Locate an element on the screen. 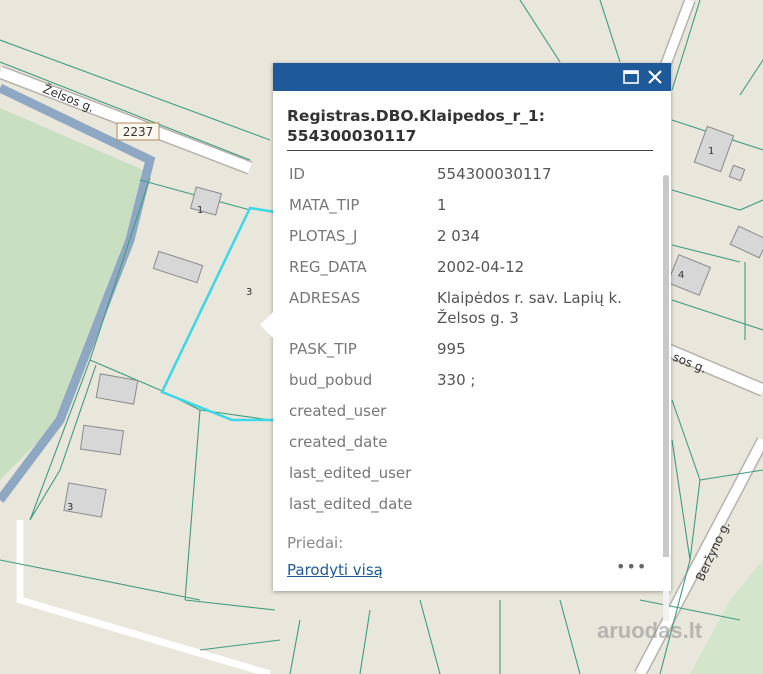 The height and width of the screenshot is (674, 763). attribute-row: PASK_TIP 995 is located at coordinates (470, 349).